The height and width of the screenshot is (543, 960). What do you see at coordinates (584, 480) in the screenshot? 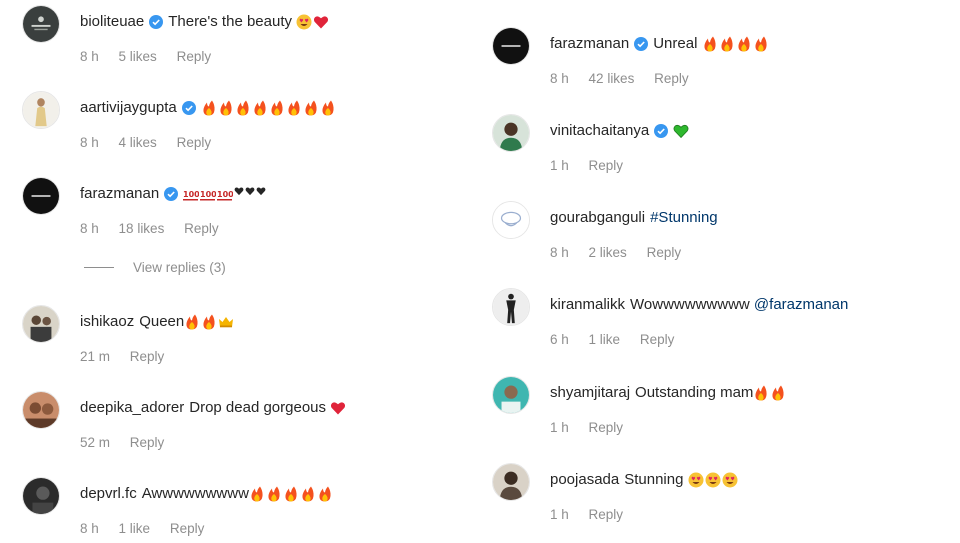
I see `username: poojasada` at bounding box center [584, 480].